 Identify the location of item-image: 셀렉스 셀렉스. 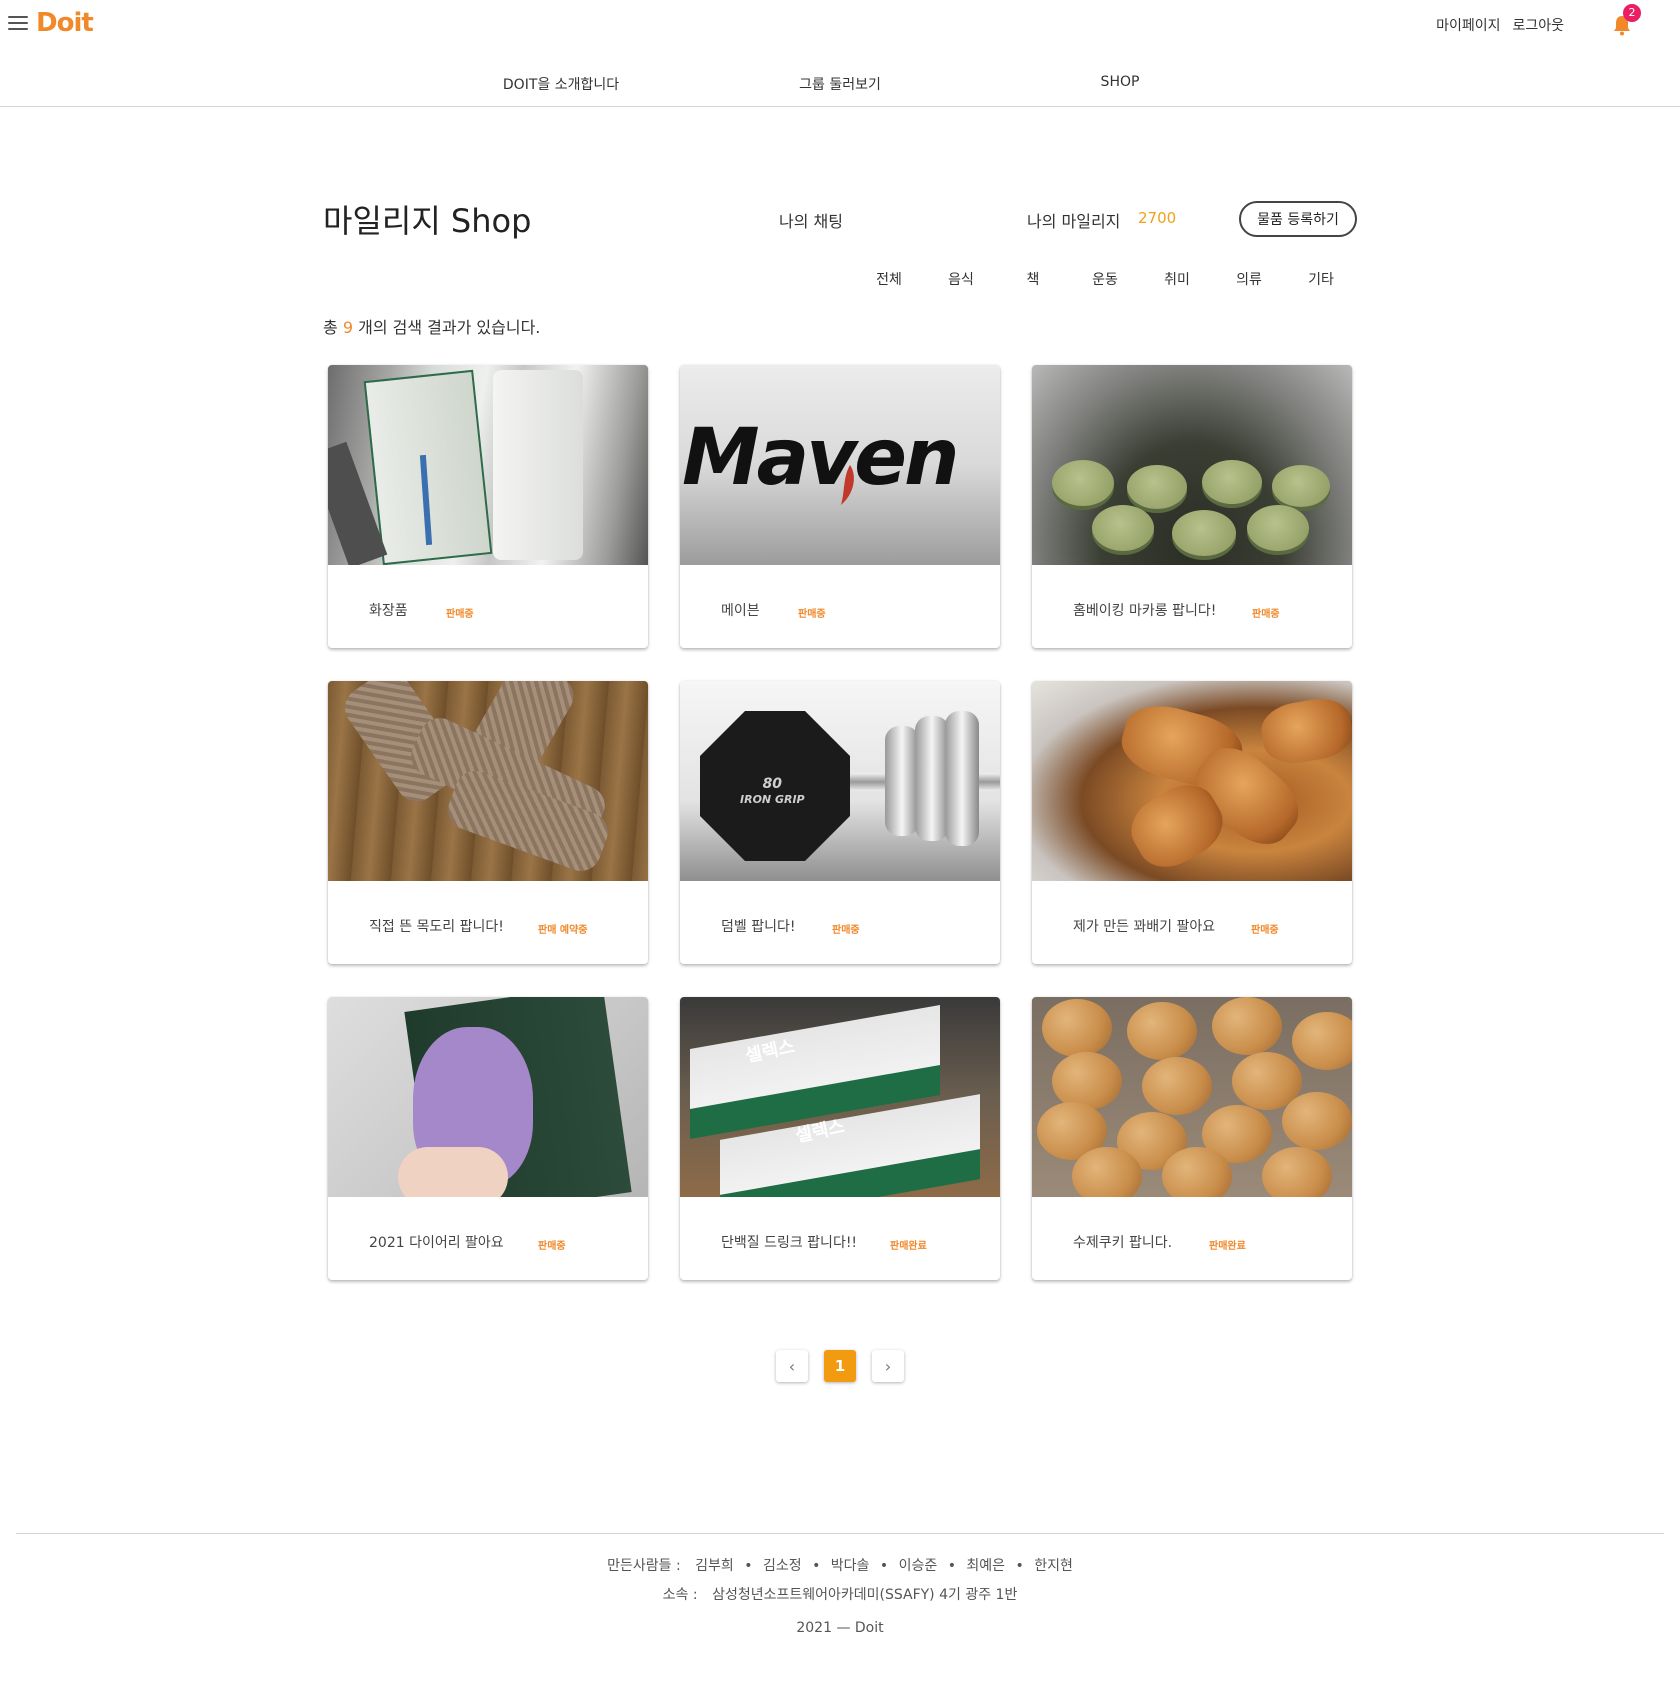
(840, 1097).